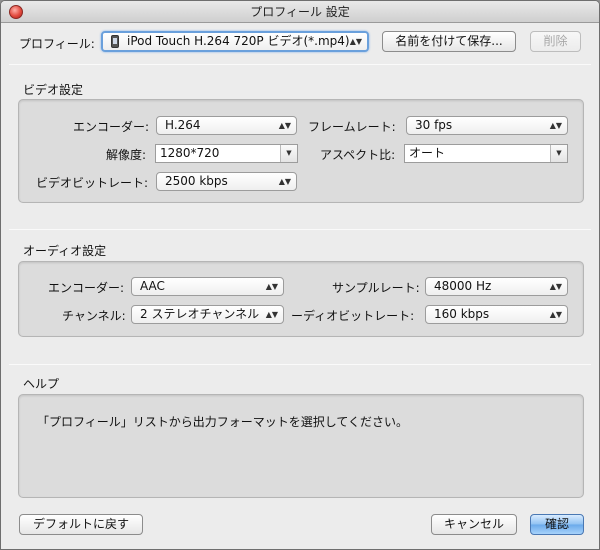 Image resolution: width=600 pixels, height=550 pixels. Describe the element at coordinates (111, 127) in the screenshot. I see `video-encoder-label: エンコーダー:` at that location.